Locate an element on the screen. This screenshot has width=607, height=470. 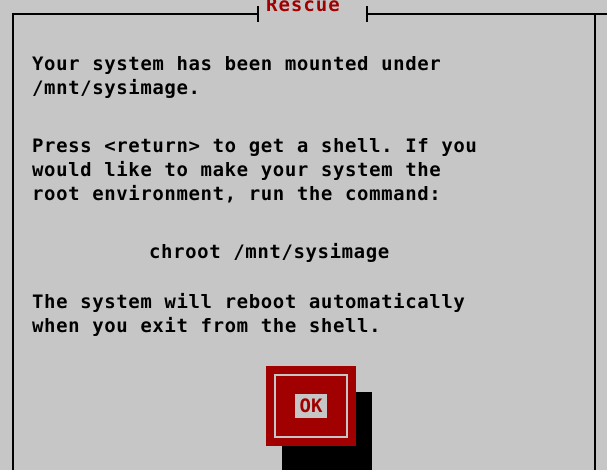
message-line: would like to make your system the is located at coordinates (237, 170).